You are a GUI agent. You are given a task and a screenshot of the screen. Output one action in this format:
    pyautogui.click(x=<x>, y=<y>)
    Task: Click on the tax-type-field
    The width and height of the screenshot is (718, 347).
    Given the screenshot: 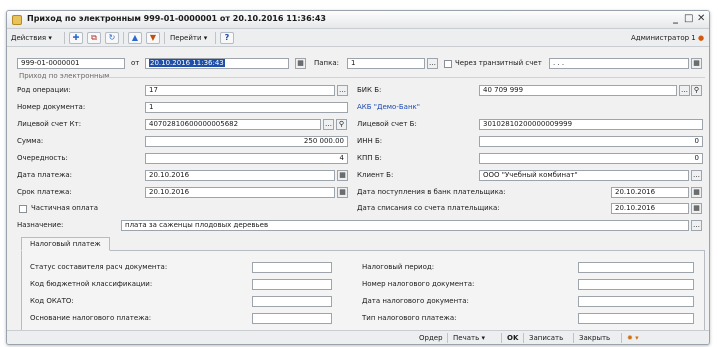 What is the action you would take?
    pyautogui.click(x=636, y=318)
    